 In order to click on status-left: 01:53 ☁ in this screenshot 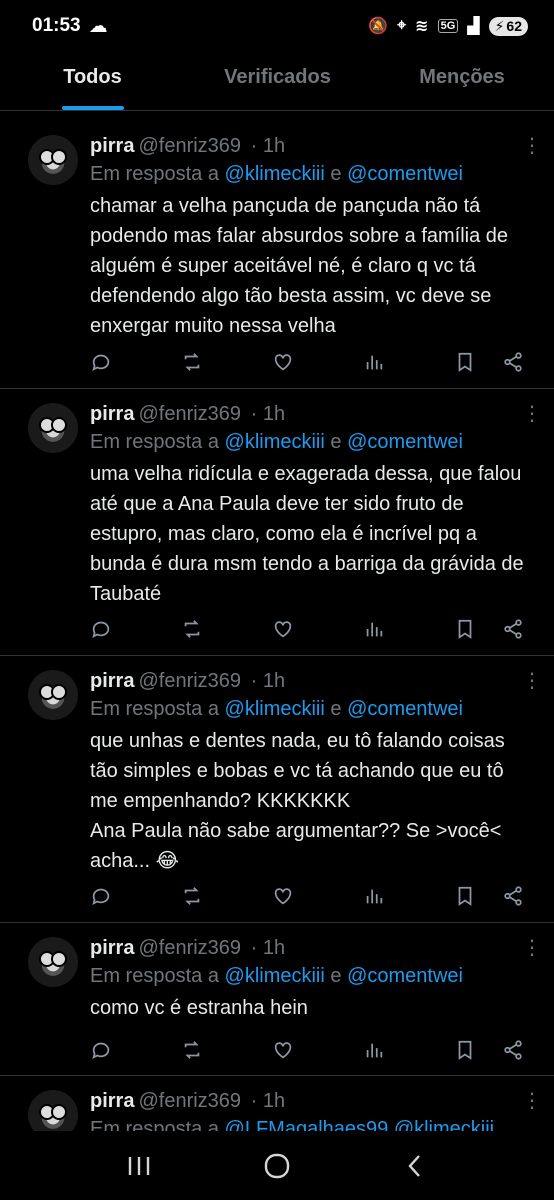, I will do `click(70, 26)`.